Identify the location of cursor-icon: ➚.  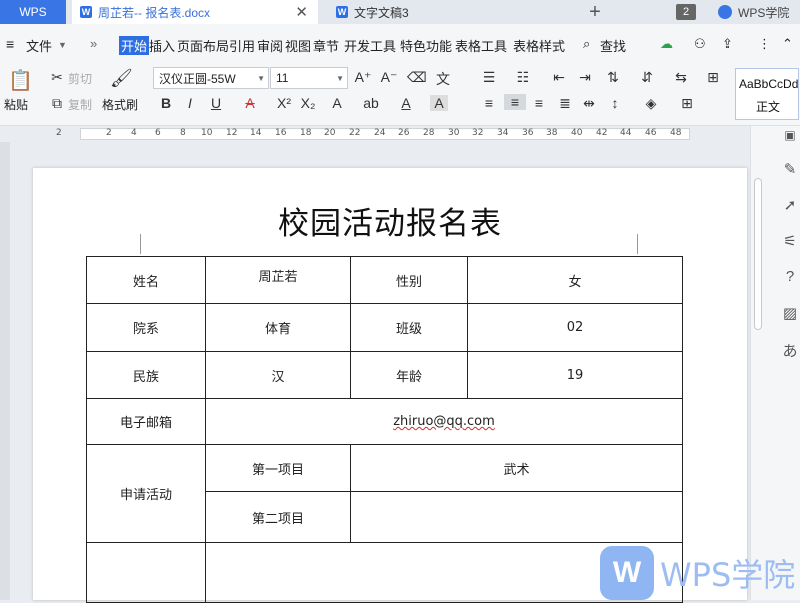
(790, 205).